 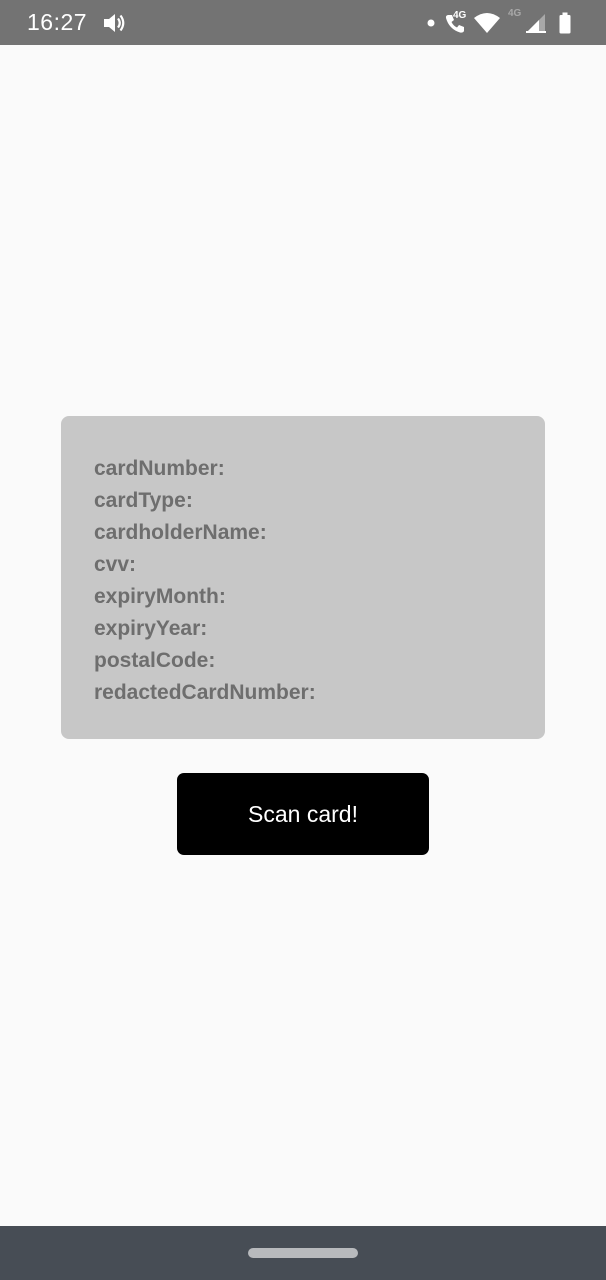 What do you see at coordinates (151, 628) in the screenshot?
I see `field-expiry-year: expiryYear:` at bounding box center [151, 628].